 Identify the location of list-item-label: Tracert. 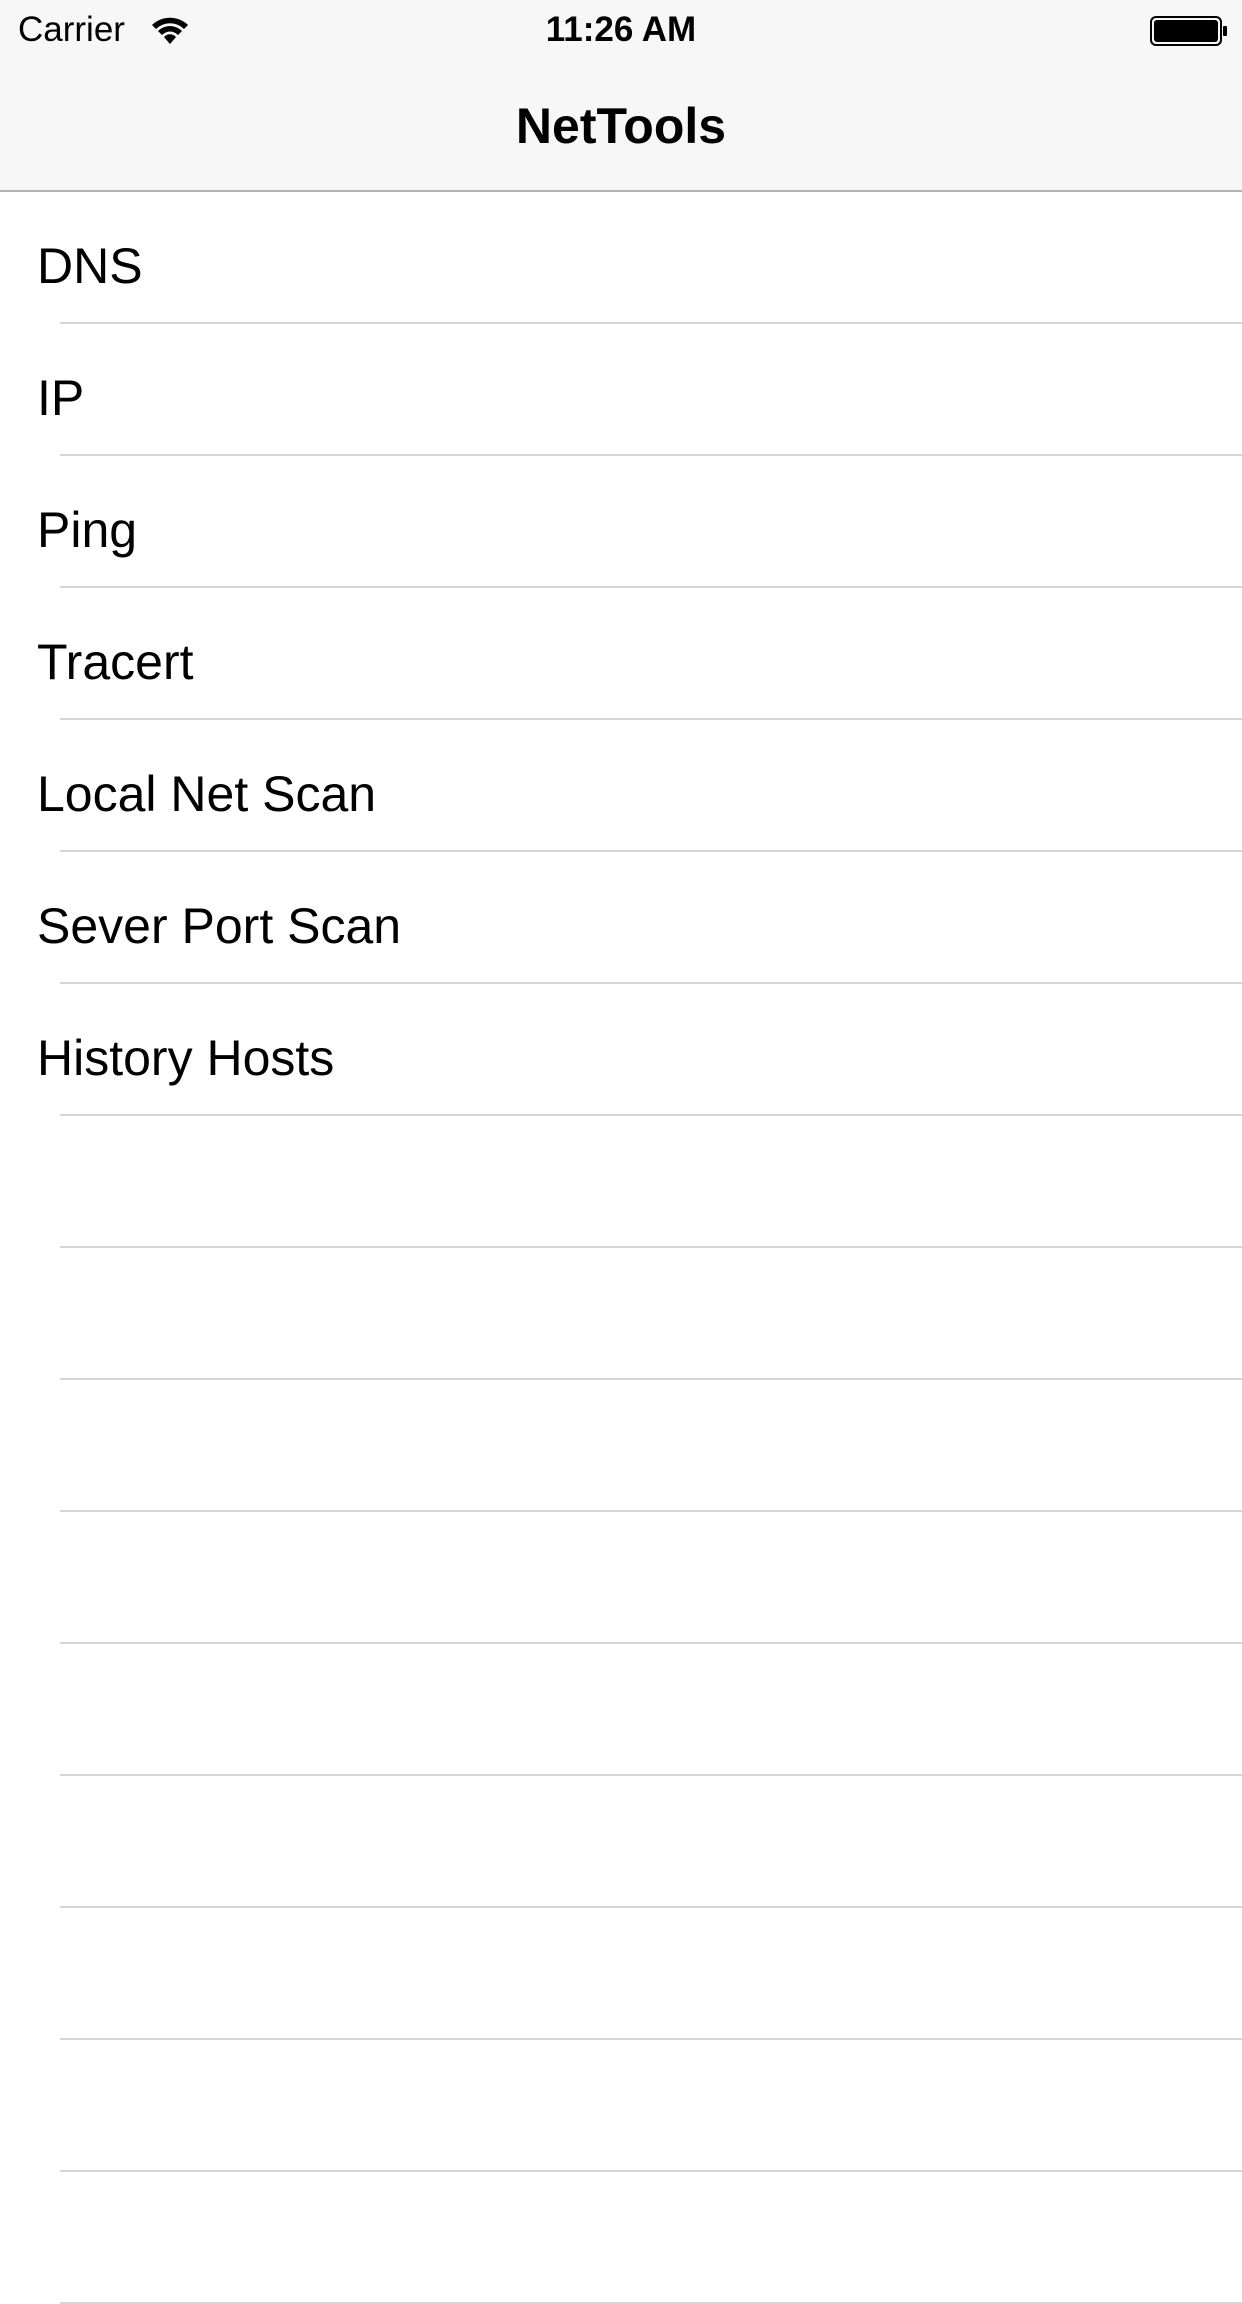
(115, 662).